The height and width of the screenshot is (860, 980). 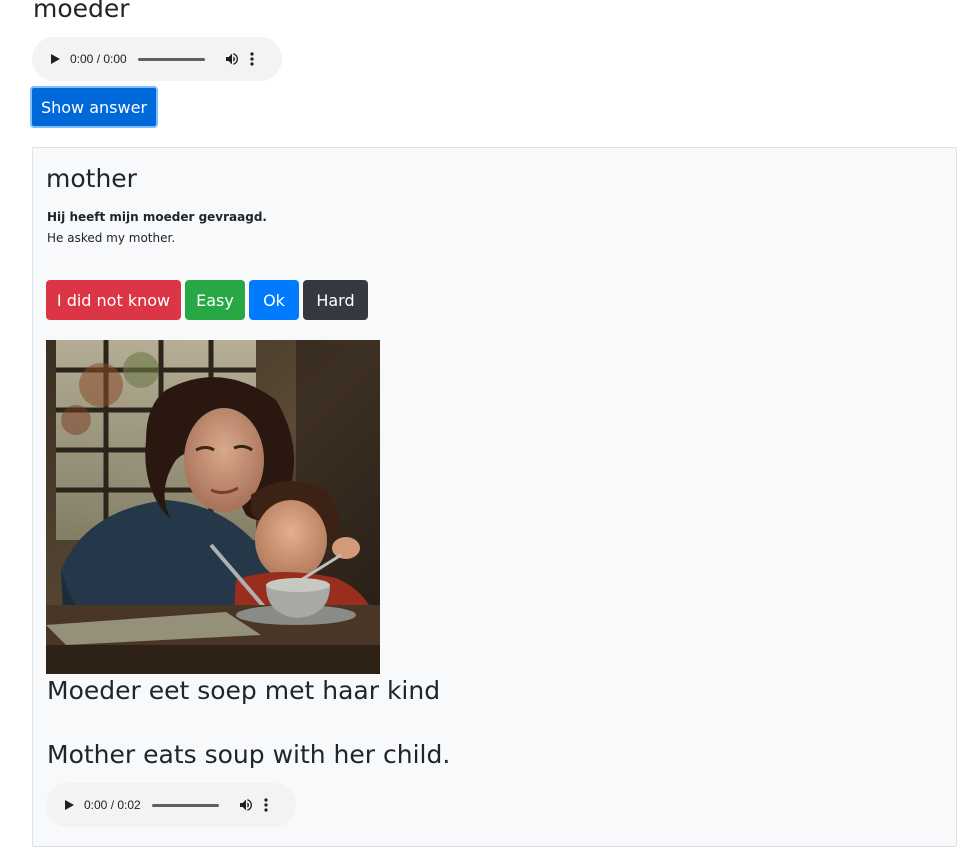 What do you see at coordinates (94, 107) in the screenshot?
I see `show-answer-button: Show answer` at bounding box center [94, 107].